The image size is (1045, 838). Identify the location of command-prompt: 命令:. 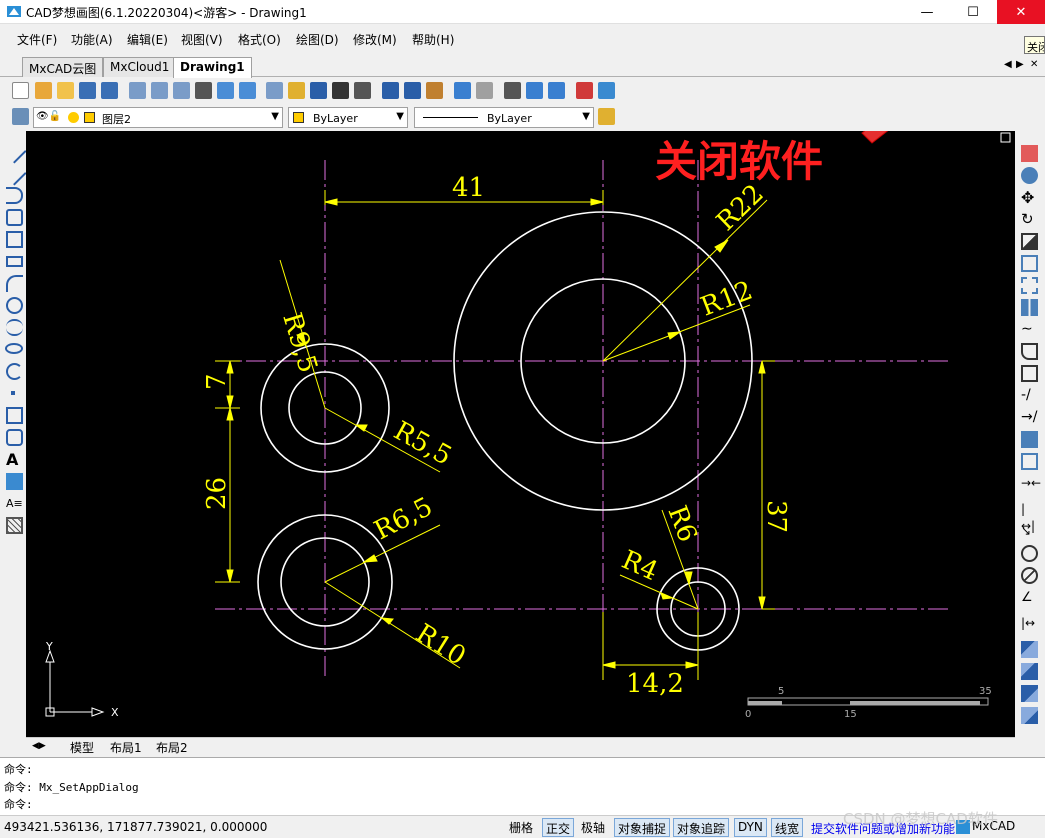
(18, 804).